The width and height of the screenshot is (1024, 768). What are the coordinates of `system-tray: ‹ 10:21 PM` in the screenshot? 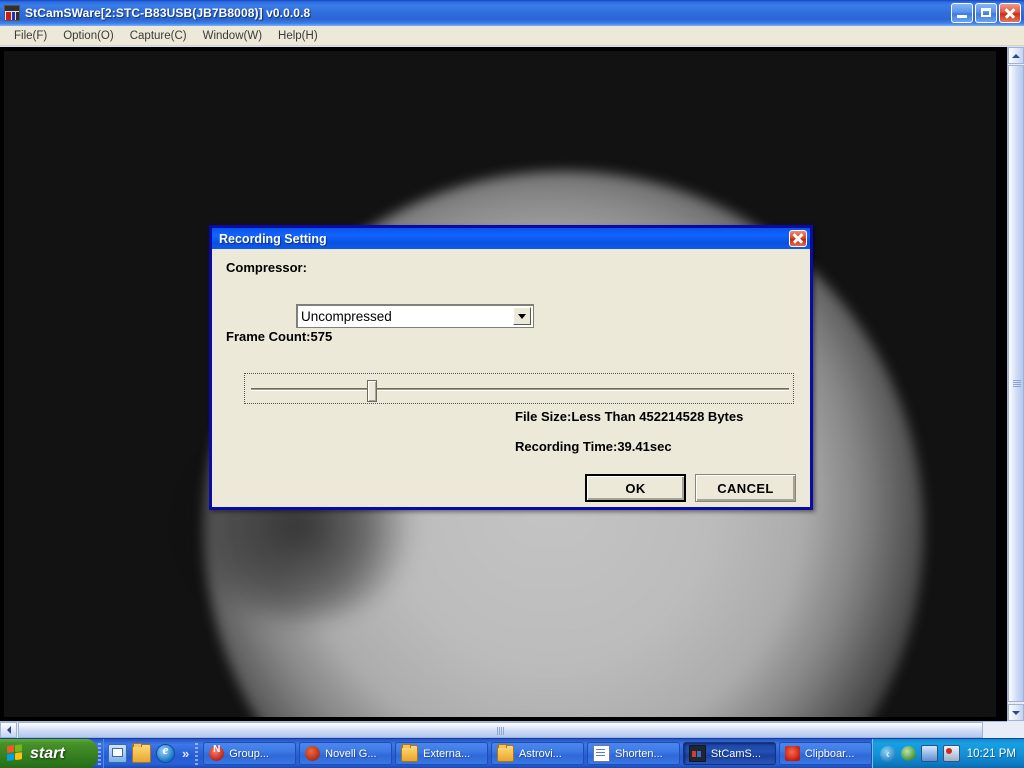 It's located at (947, 753).